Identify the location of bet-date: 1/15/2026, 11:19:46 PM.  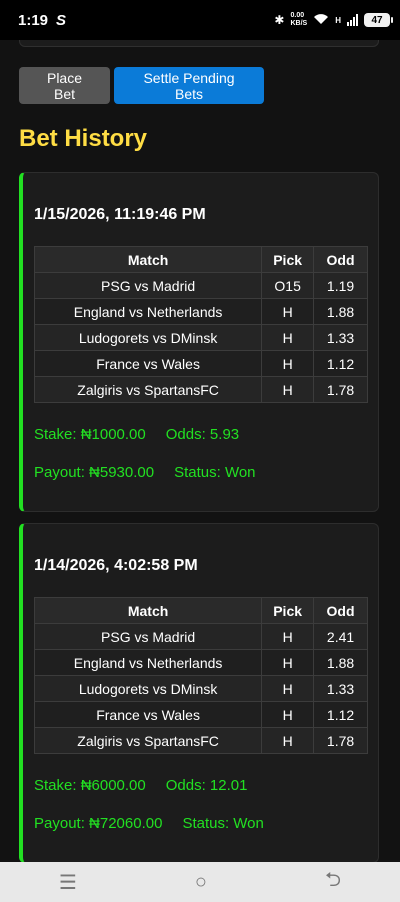
(120, 214).